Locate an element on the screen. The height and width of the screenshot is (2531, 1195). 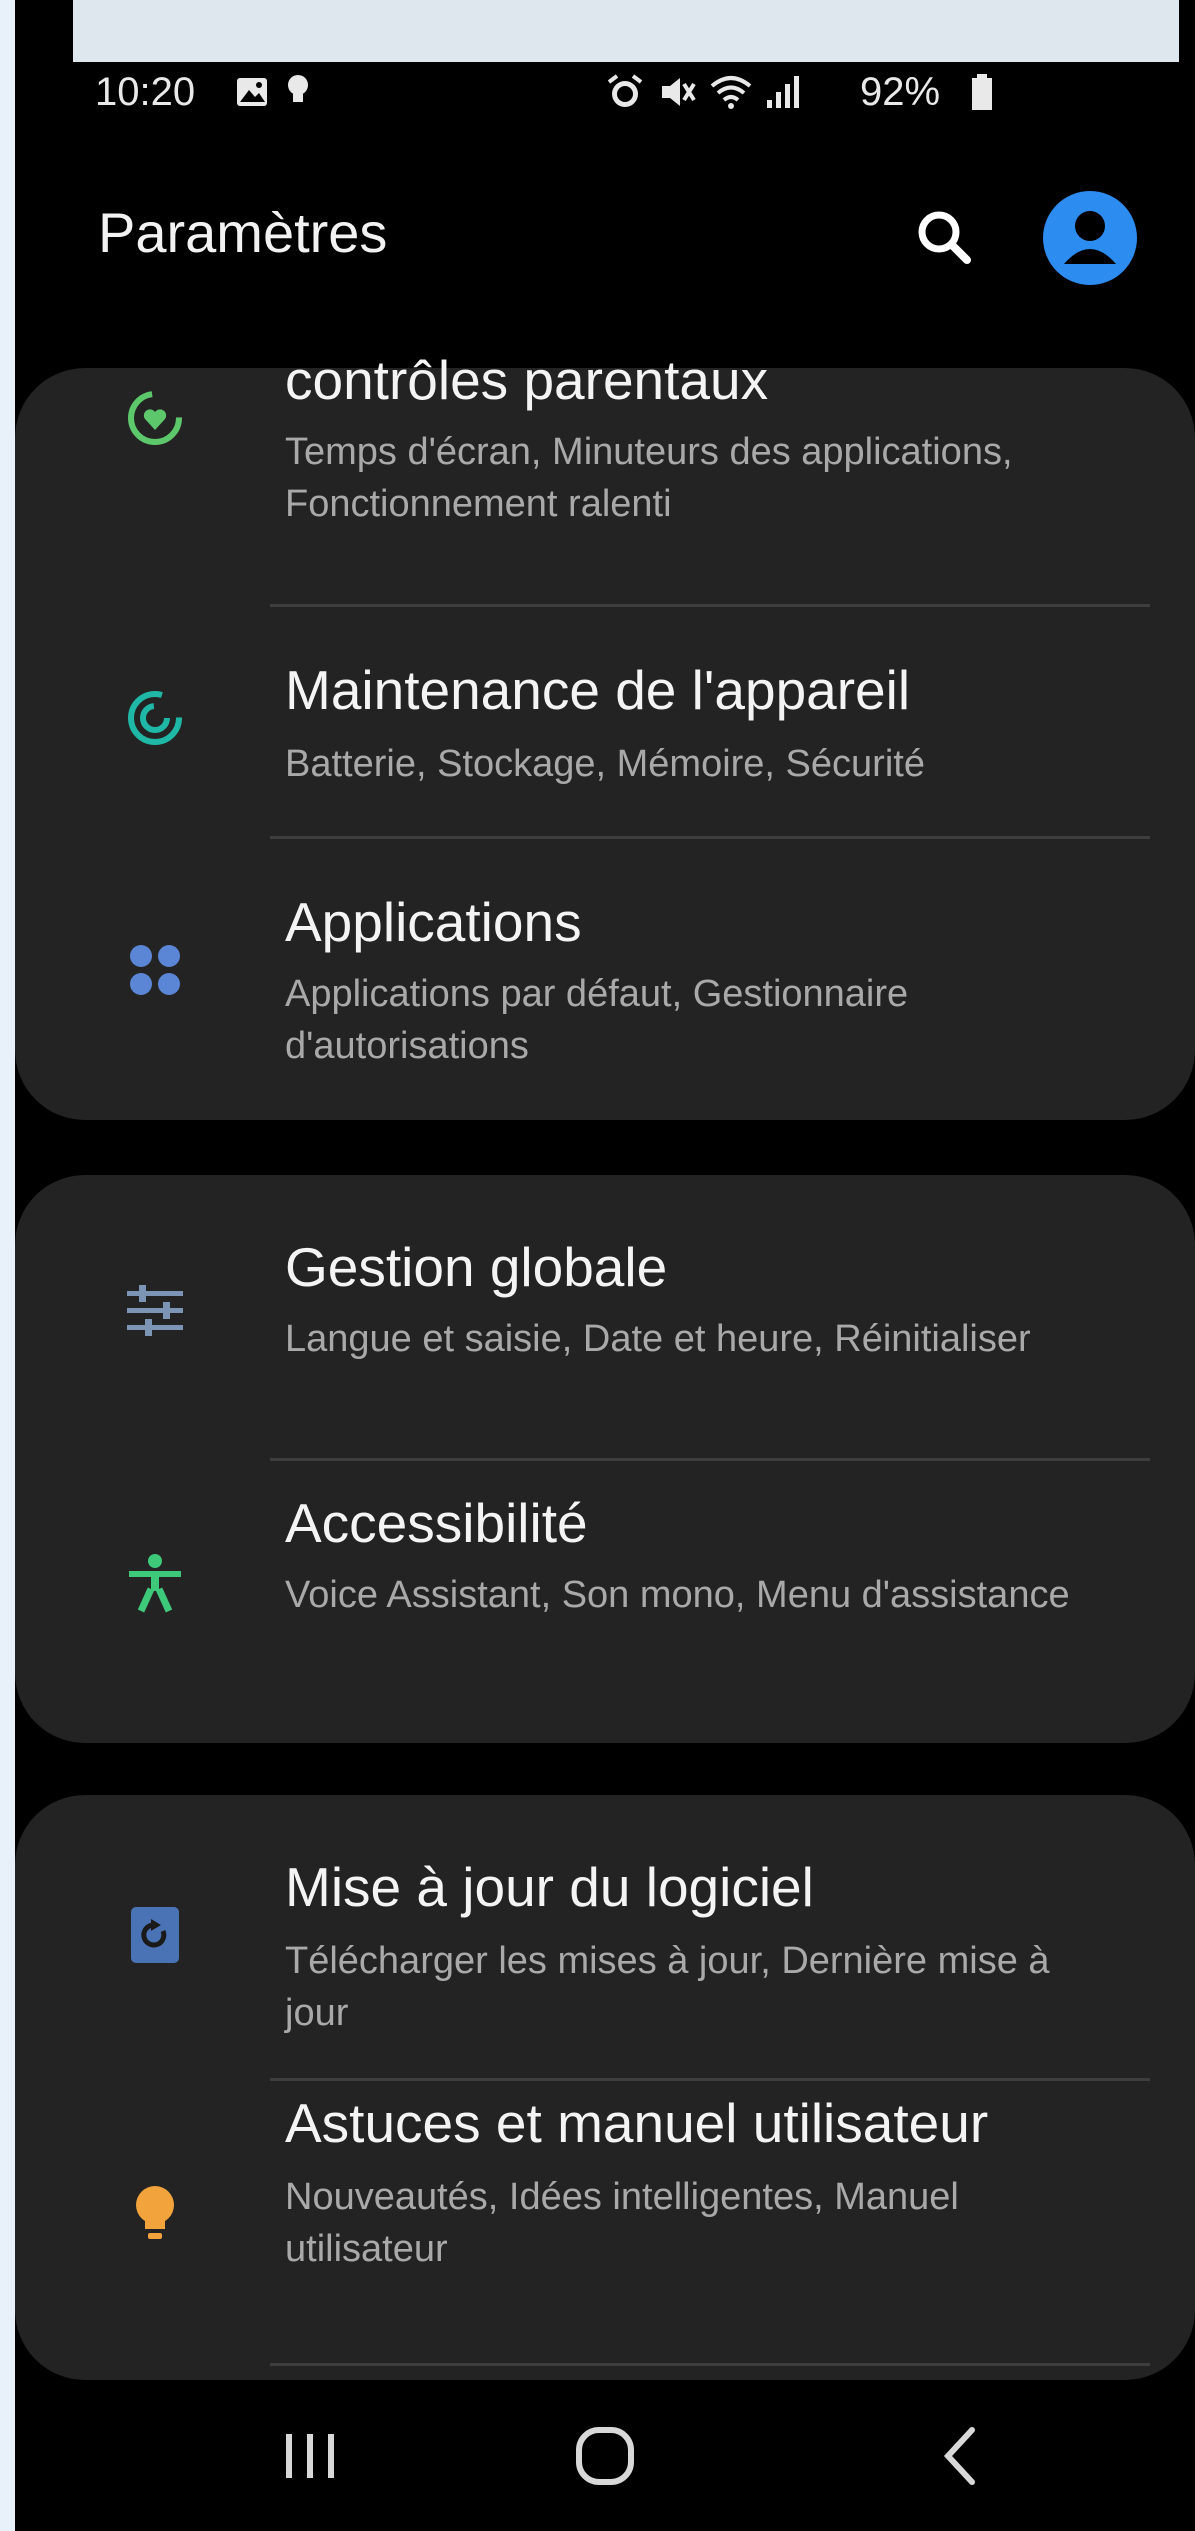
navigation-bar is located at coordinates (605, 2455).